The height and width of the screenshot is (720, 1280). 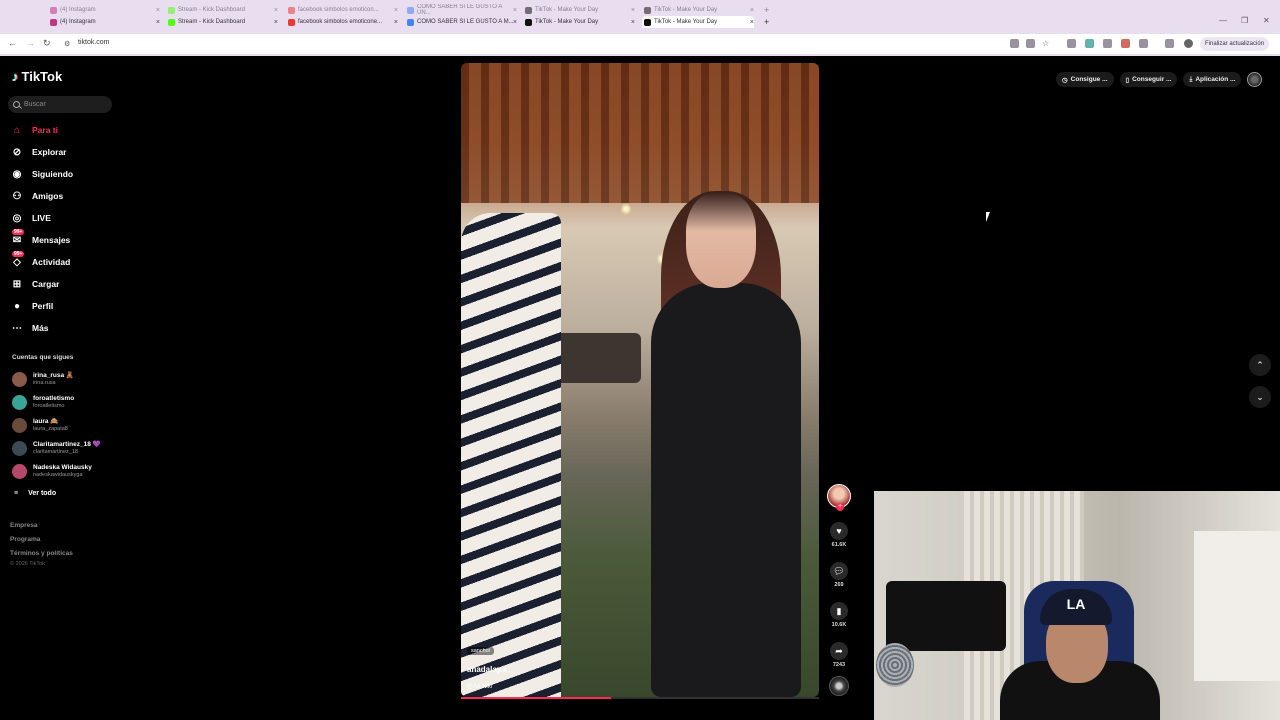 What do you see at coordinates (53, 379) in the screenshot?
I see `account-text: irina_rusa 🧸 irina.rusa` at bounding box center [53, 379].